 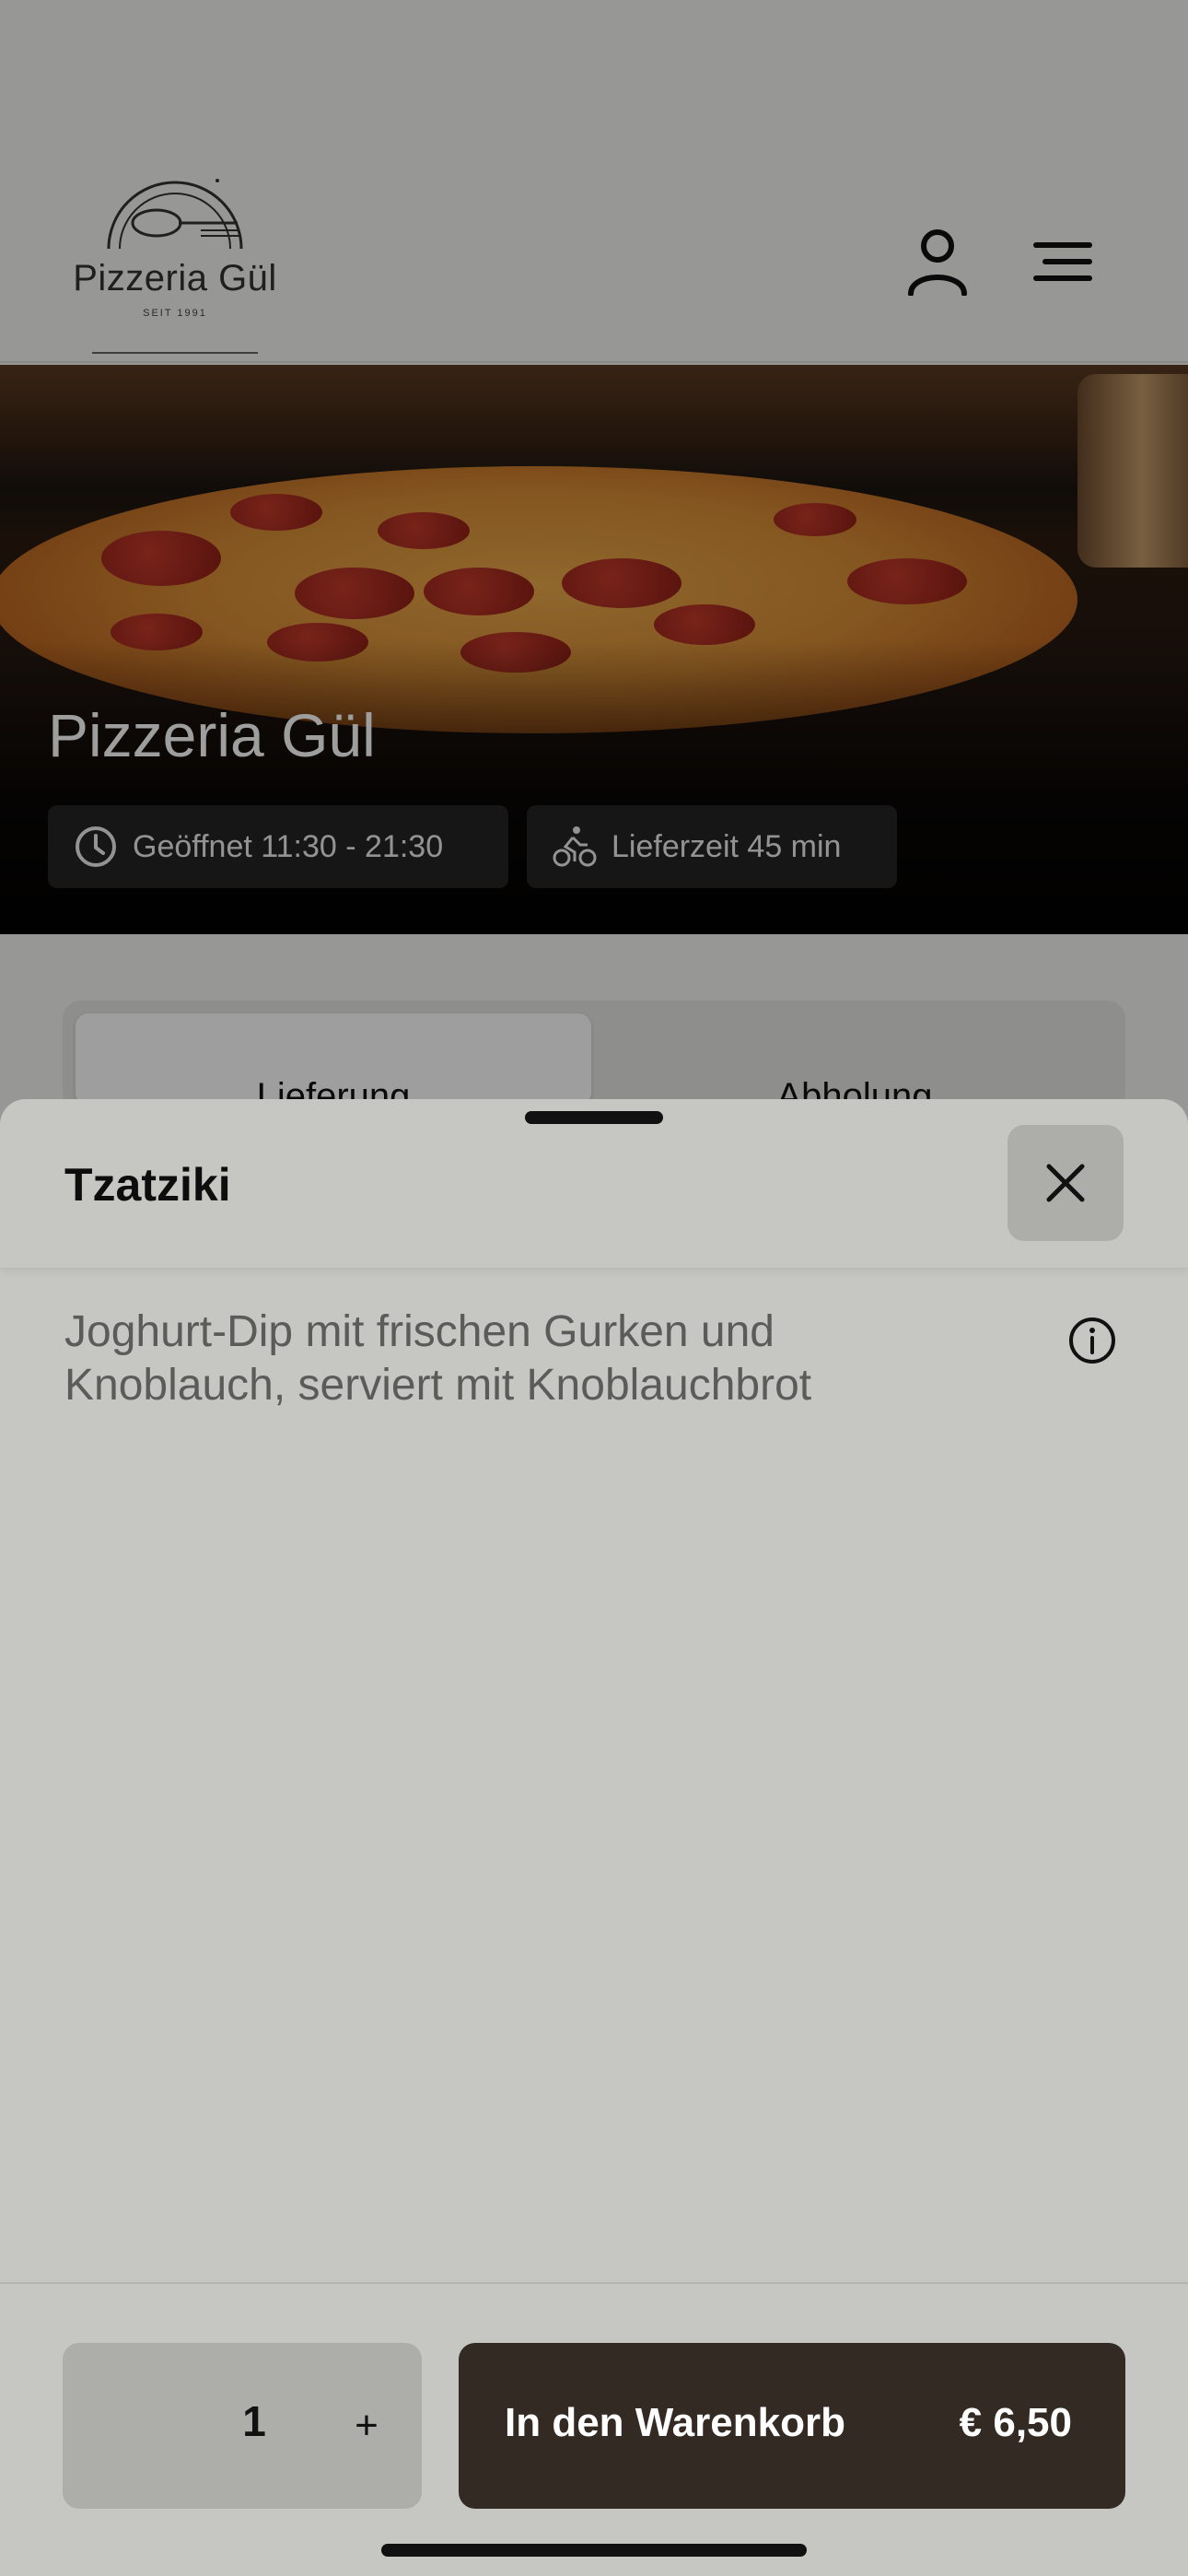 What do you see at coordinates (594, 1184) in the screenshot?
I see `sheet-header: Tzatziki` at bounding box center [594, 1184].